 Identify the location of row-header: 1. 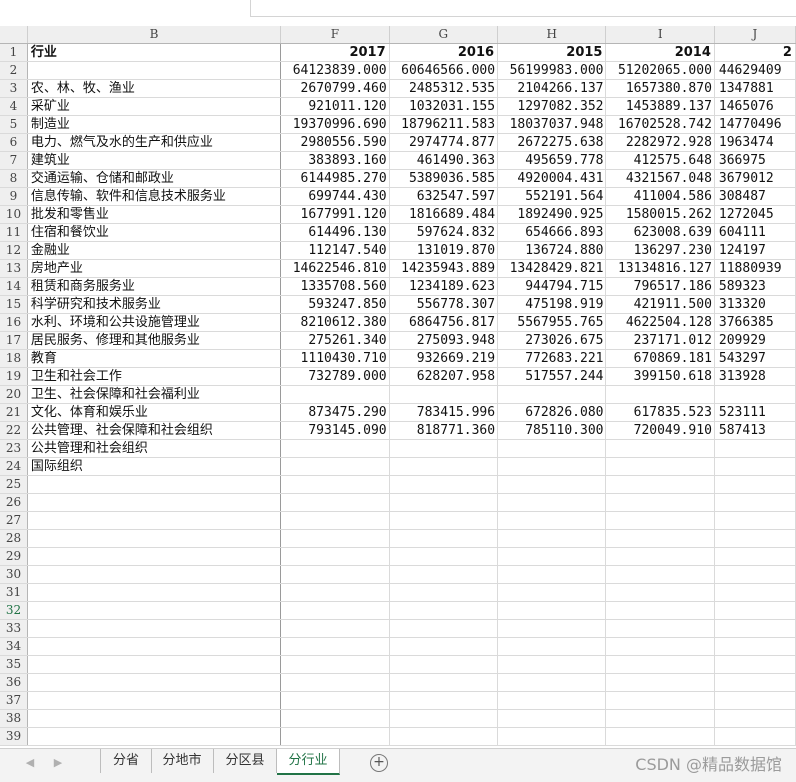
(14, 52).